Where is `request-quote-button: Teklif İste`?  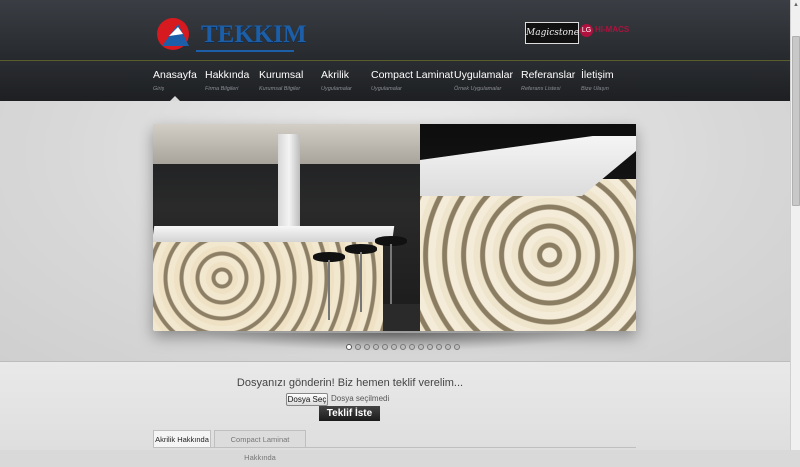 request-quote-button: Teklif İste is located at coordinates (349, 413).